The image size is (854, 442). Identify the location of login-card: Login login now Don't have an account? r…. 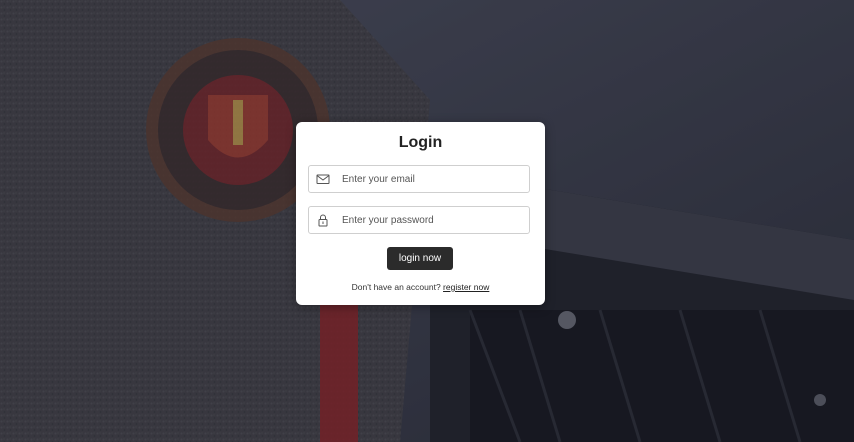
(420, 213).